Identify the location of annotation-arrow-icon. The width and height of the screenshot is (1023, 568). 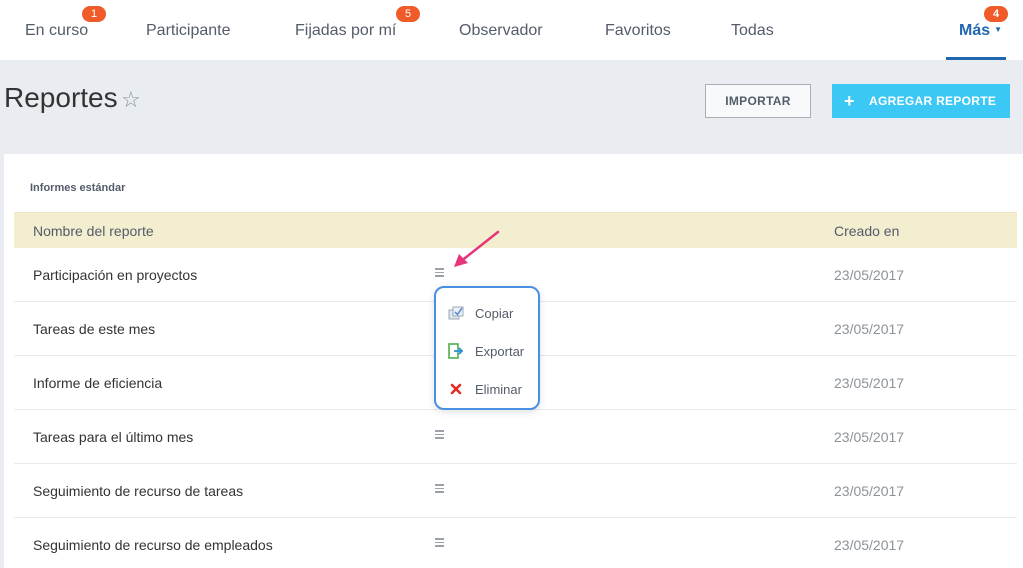
(477, 248).